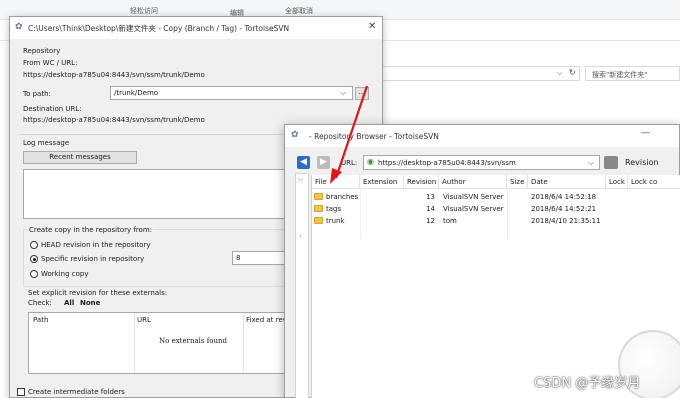 Image resolution: width=680 pixels, height=398 pixels. Describe the element at coordinates (472, 221) in the screenshot. I see `table-row: trunk 12 tom 2018/4/10 21:35:11` at that location.